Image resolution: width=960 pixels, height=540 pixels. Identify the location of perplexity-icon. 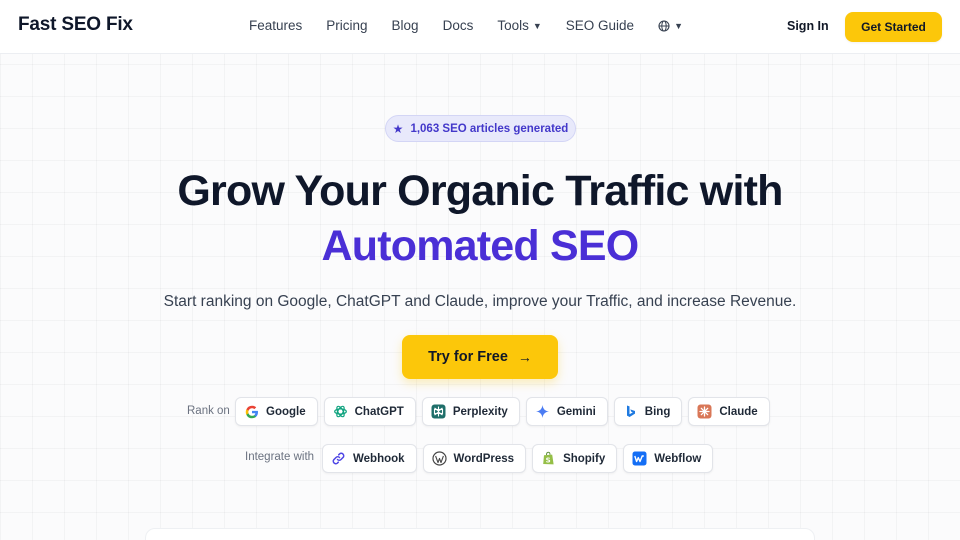
(438, 411).